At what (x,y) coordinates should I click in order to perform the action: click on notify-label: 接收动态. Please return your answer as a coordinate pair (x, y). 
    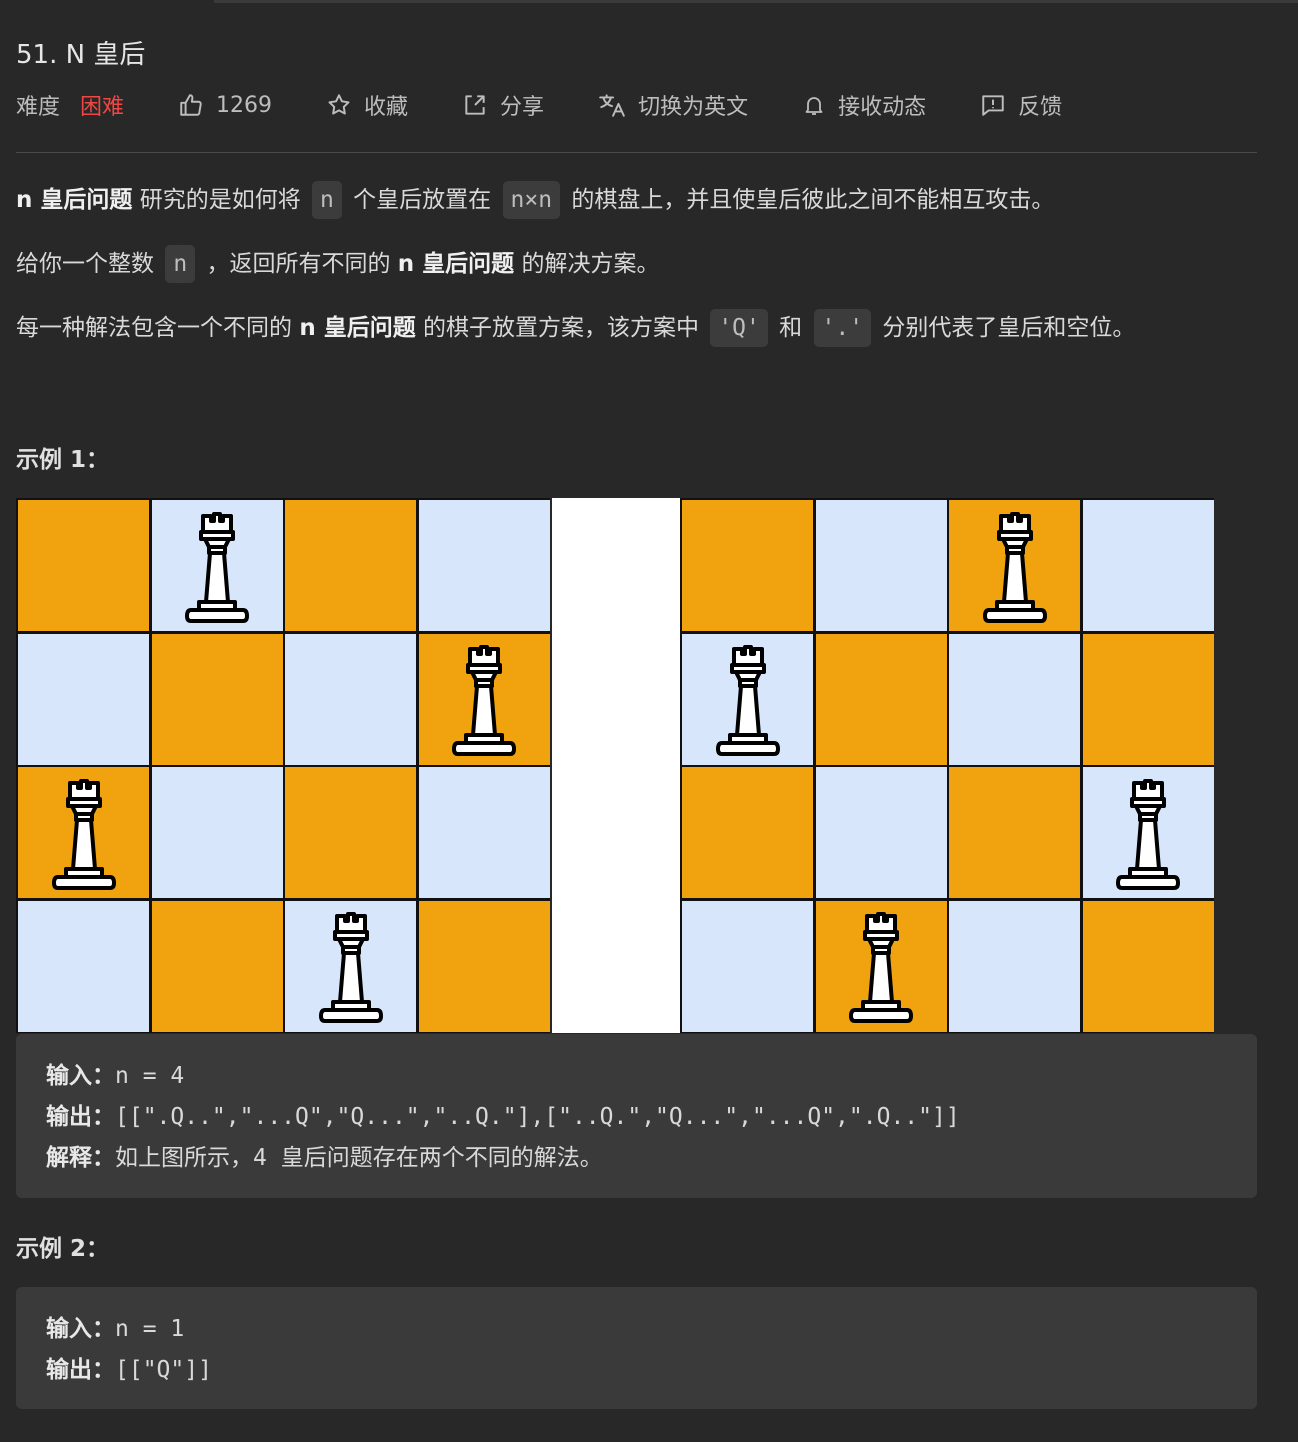
    Looking at the image, I should click on (882, 107).